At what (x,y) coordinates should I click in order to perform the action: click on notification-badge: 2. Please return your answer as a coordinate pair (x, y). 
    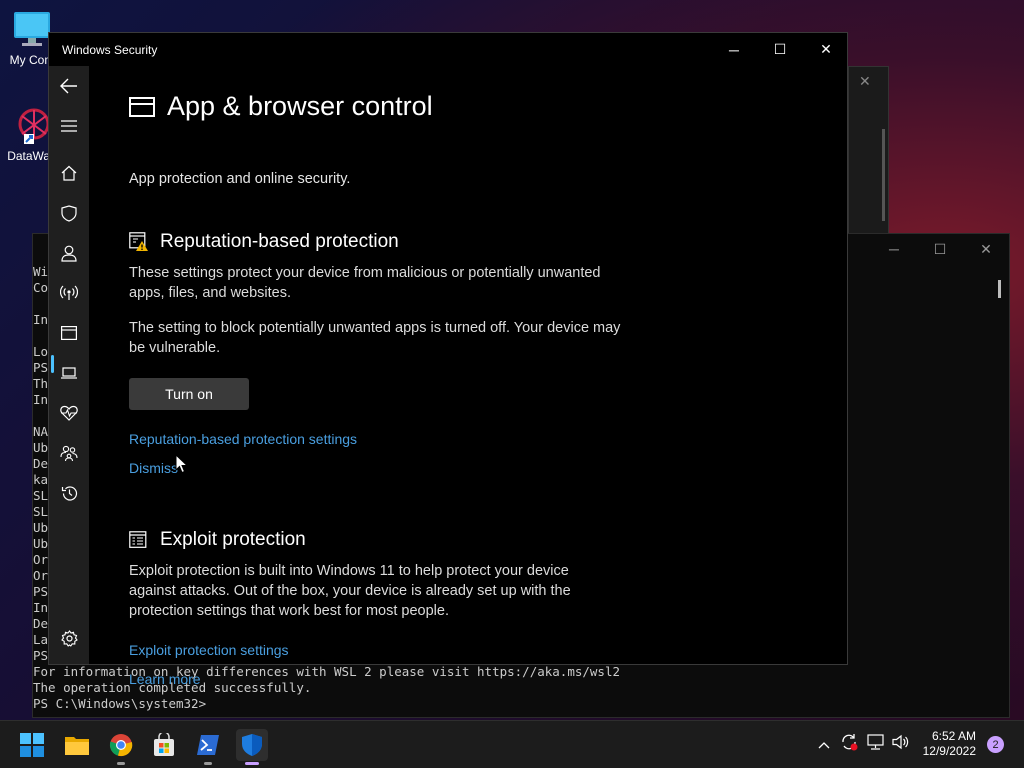
    Looking at the image, I should click on (995, 744).